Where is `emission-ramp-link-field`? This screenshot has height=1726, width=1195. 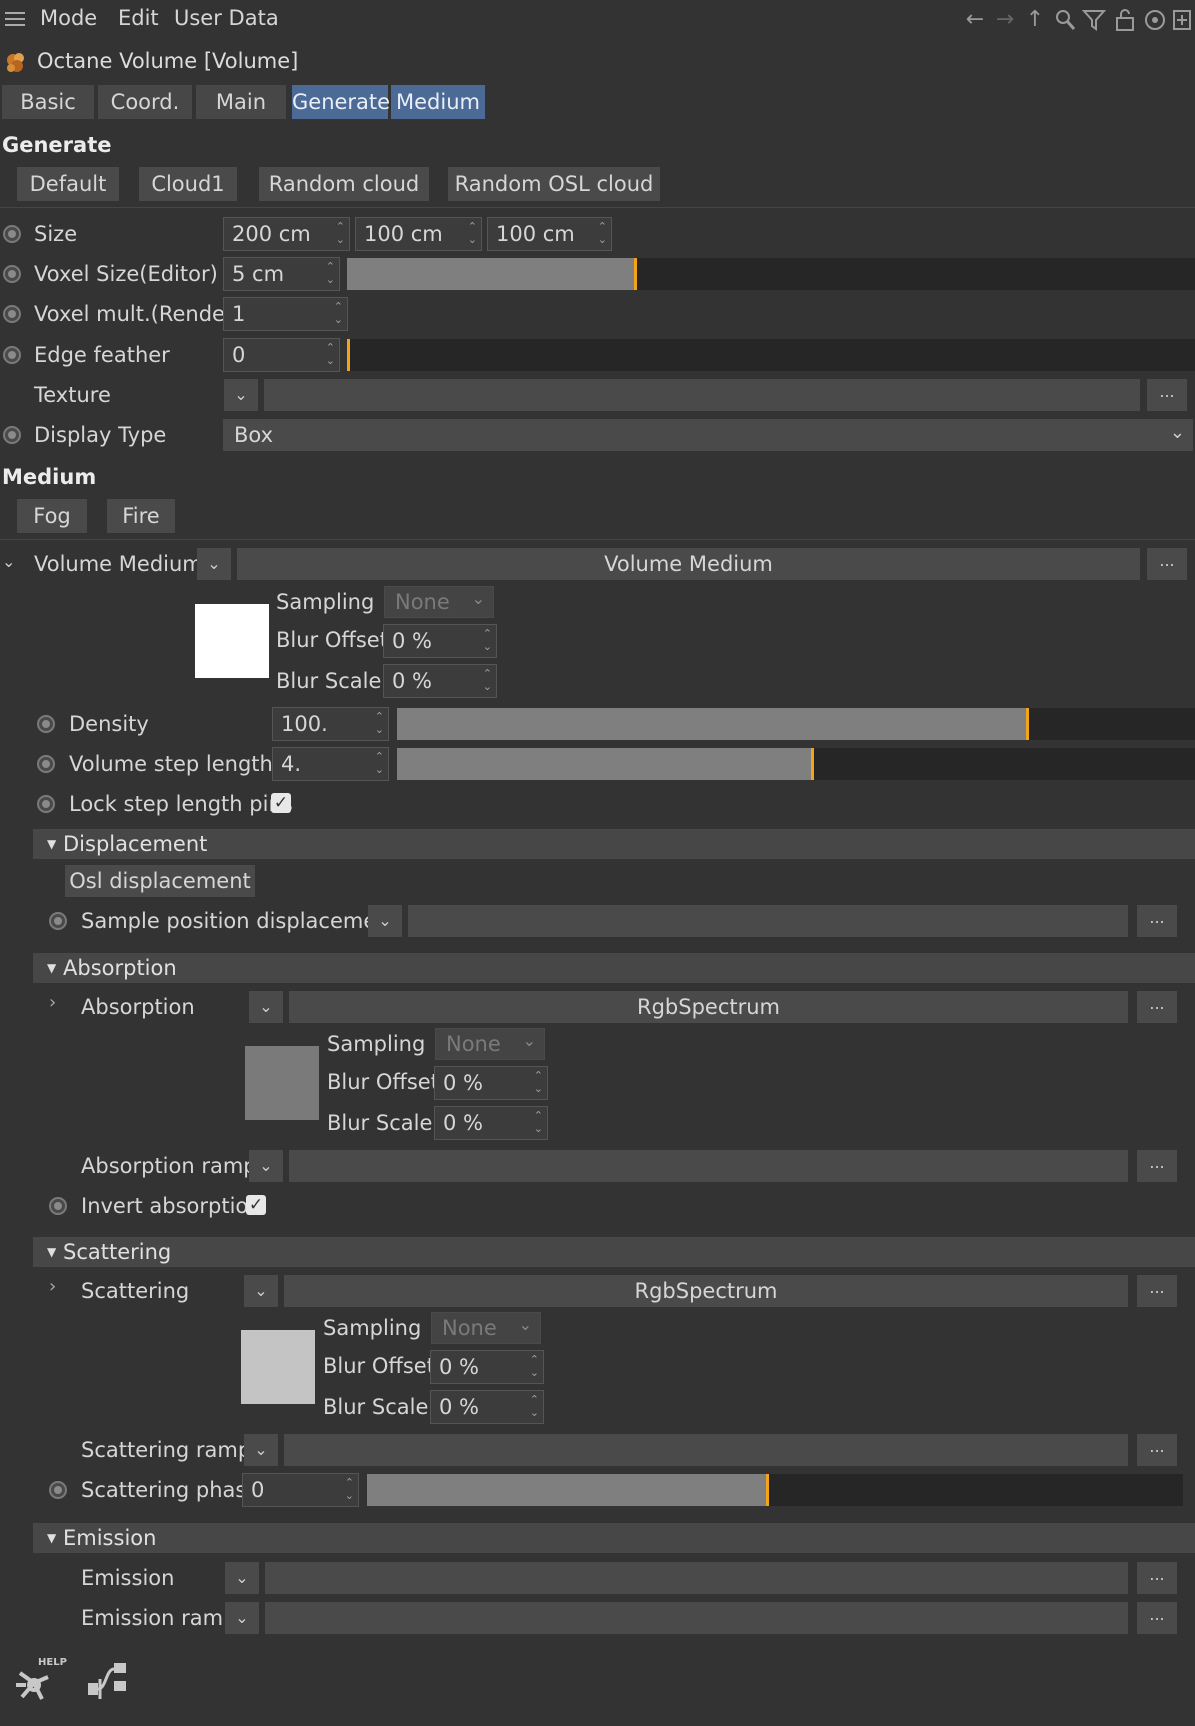
emission-ramp-link-field is located at coordinates (696, 1618).